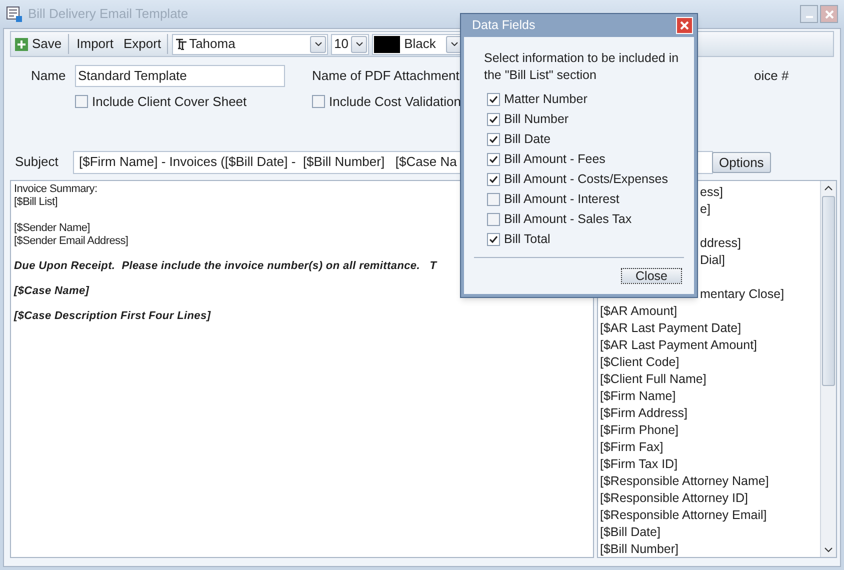  What do you see at coordinates (49, 76) in the screenshot?
I see `name-label: Name` at bounding box center [49, 76].